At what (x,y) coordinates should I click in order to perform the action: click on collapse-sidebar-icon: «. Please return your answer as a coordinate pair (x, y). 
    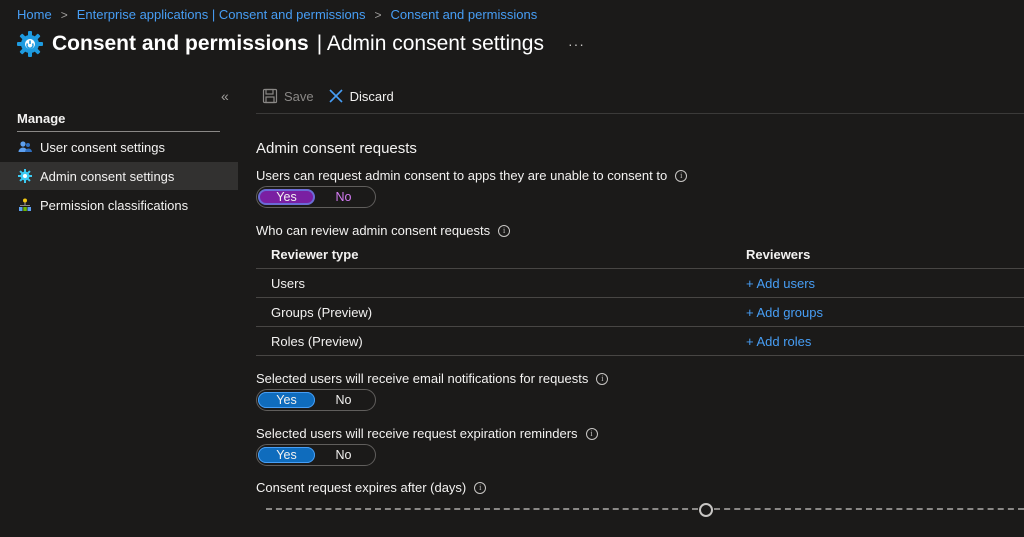
    Looking at the image, I should click on (225, 96).